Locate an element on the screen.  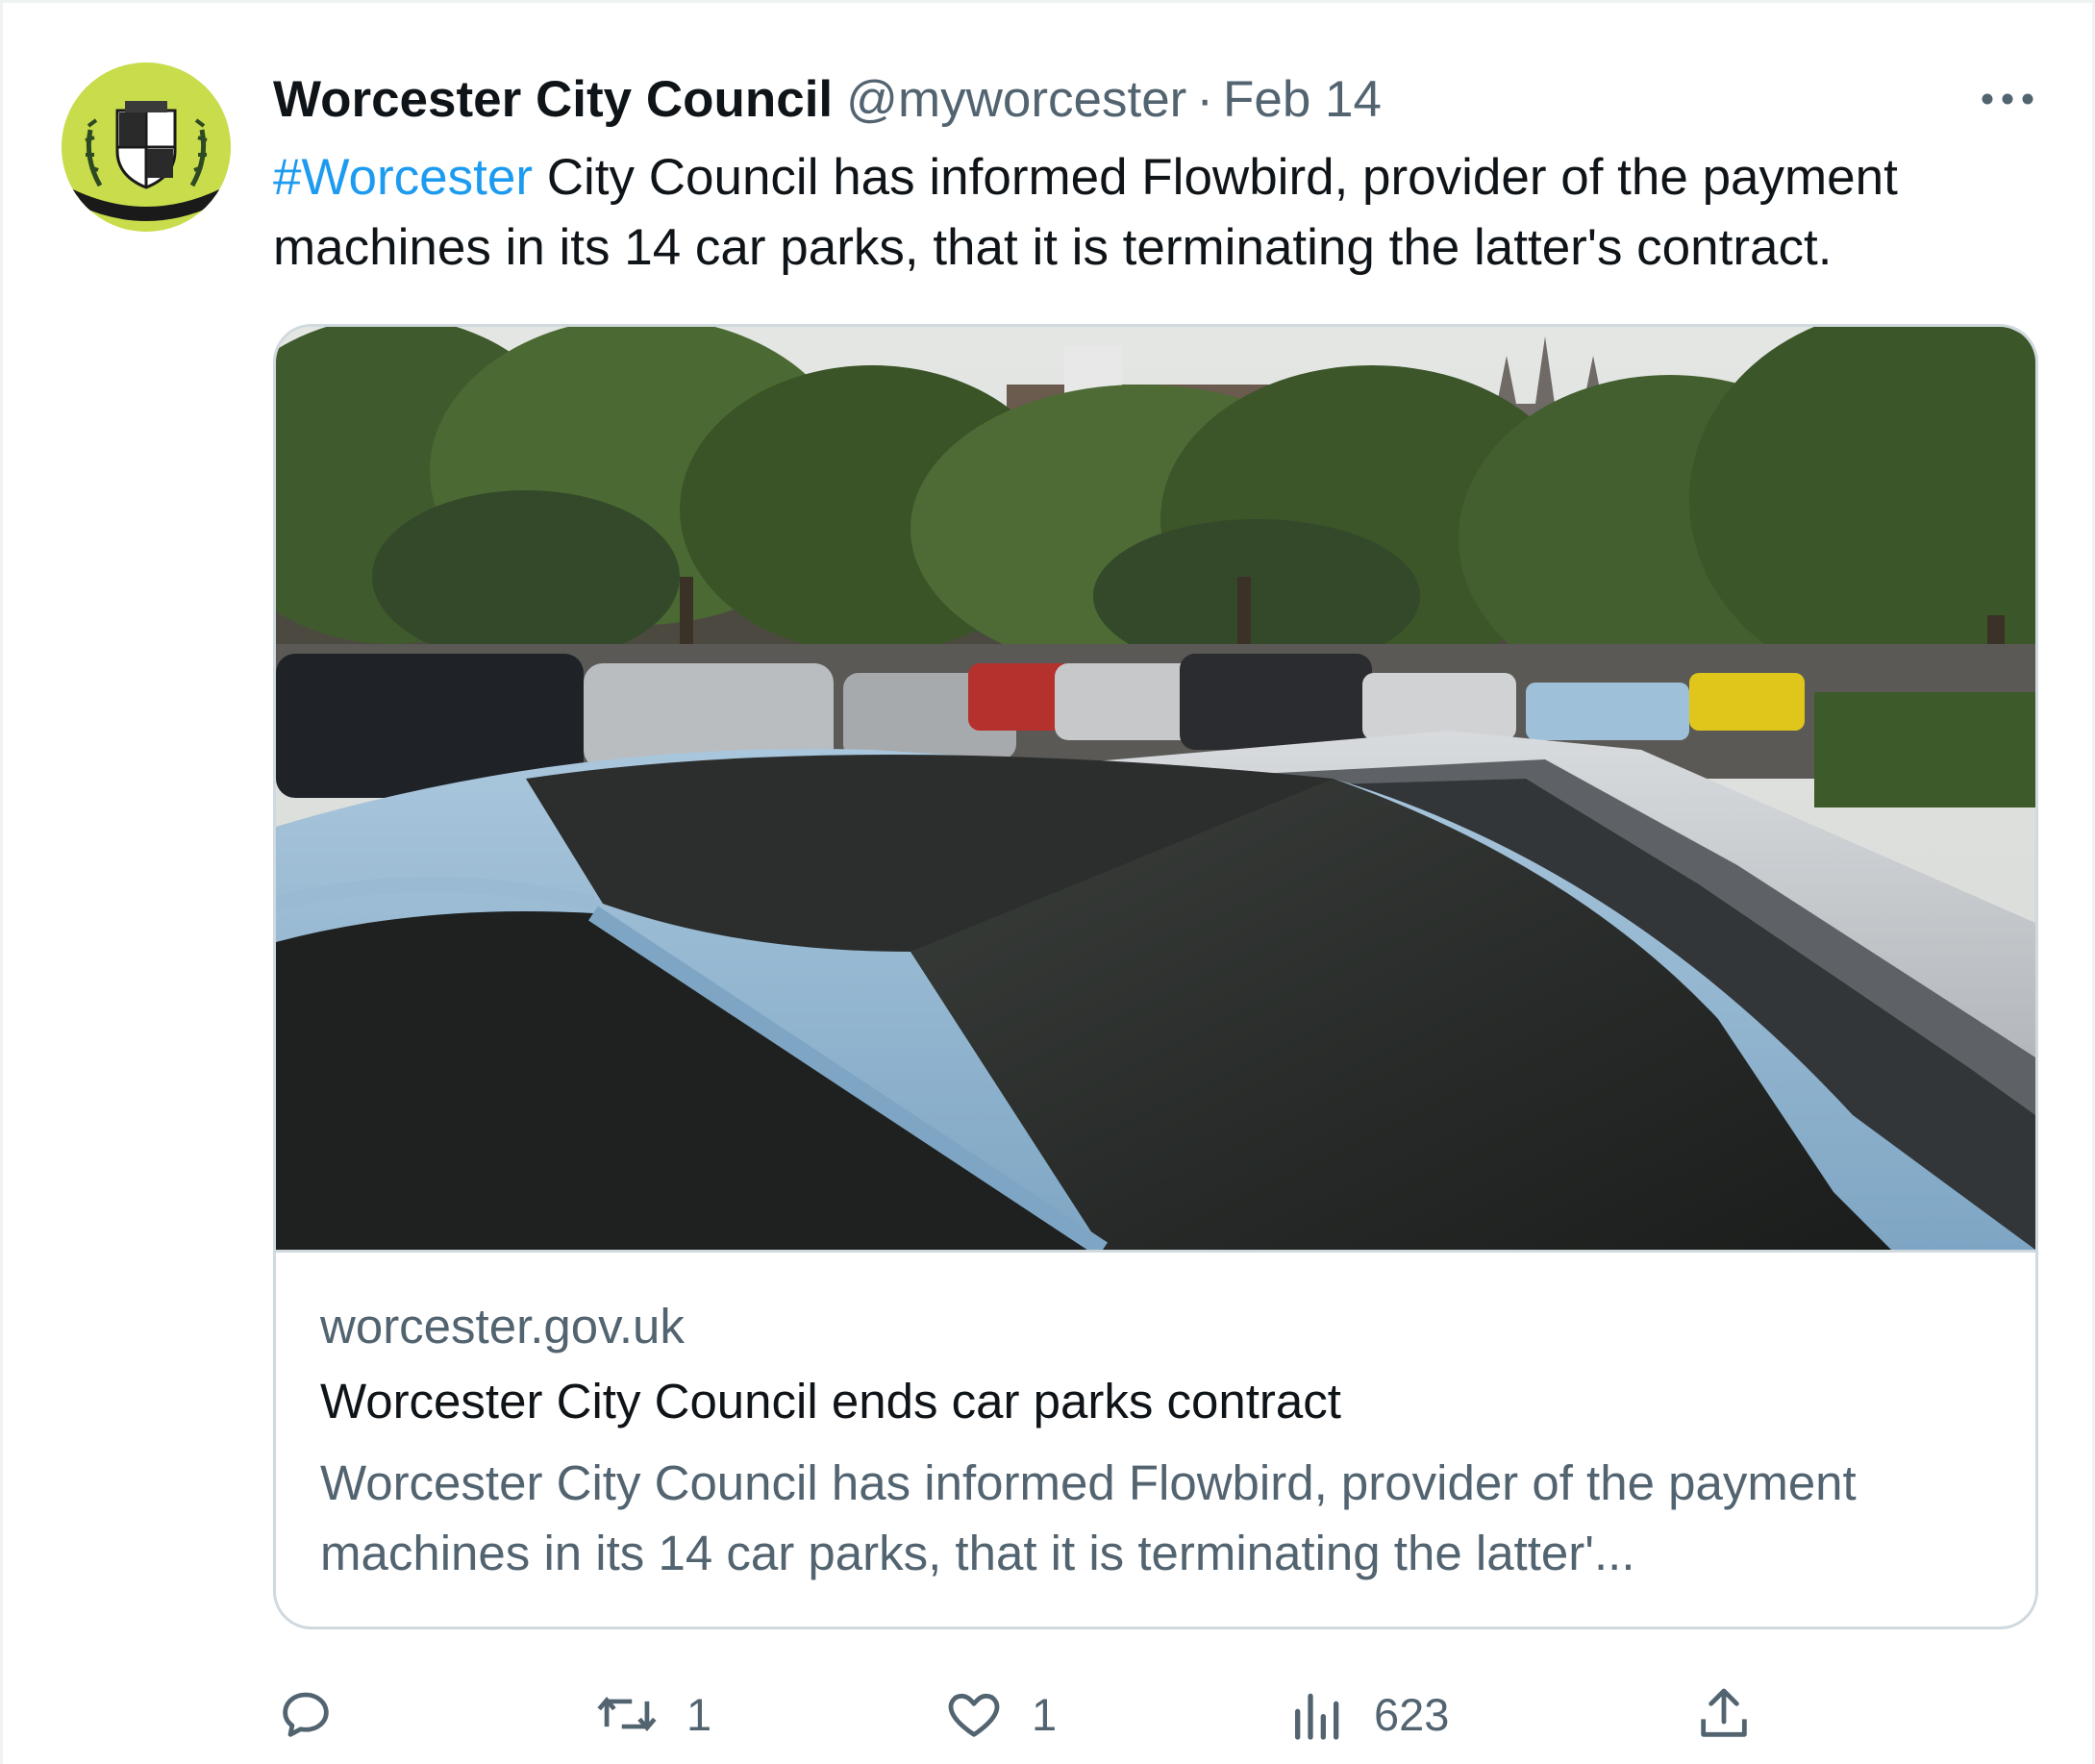
share-icon is located at coordinates (1724, 1712).